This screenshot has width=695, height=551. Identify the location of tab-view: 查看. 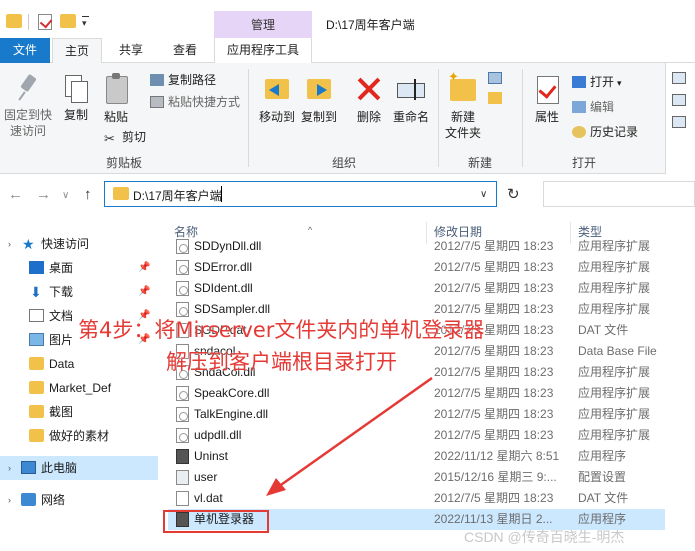
(185, 50).